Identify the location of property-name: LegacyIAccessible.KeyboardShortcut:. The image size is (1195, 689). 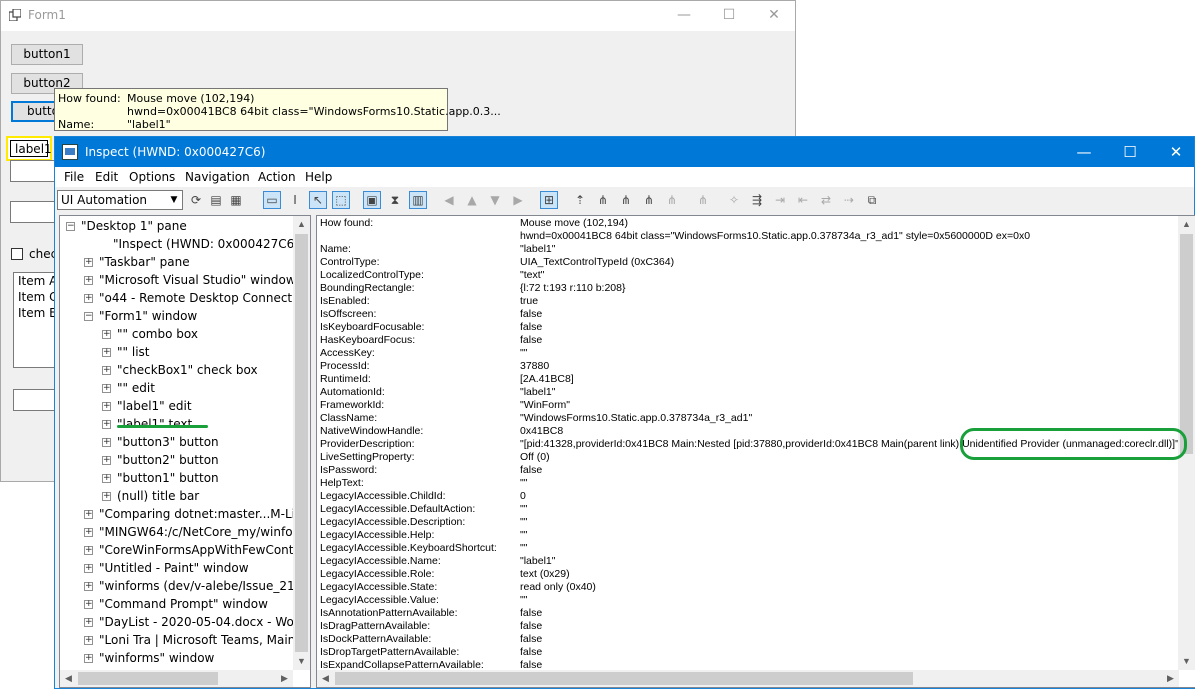
(408, 548).